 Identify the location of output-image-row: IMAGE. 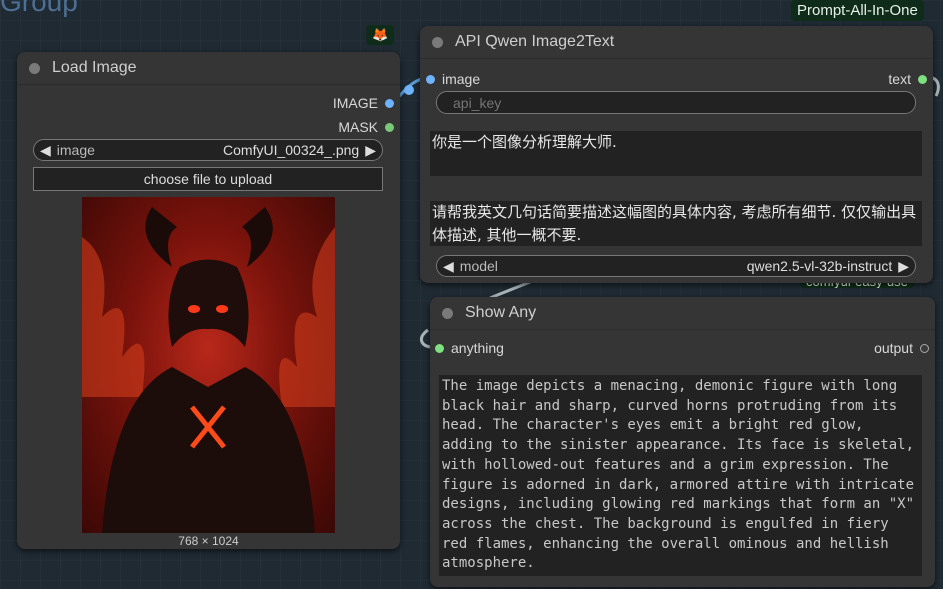
(363, 103).